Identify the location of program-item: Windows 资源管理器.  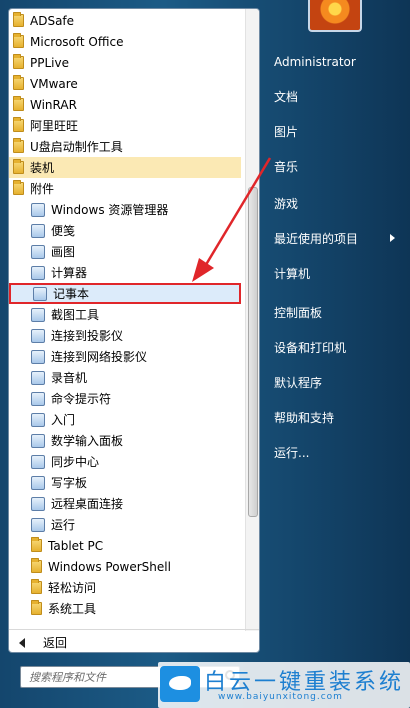
(125, 209).